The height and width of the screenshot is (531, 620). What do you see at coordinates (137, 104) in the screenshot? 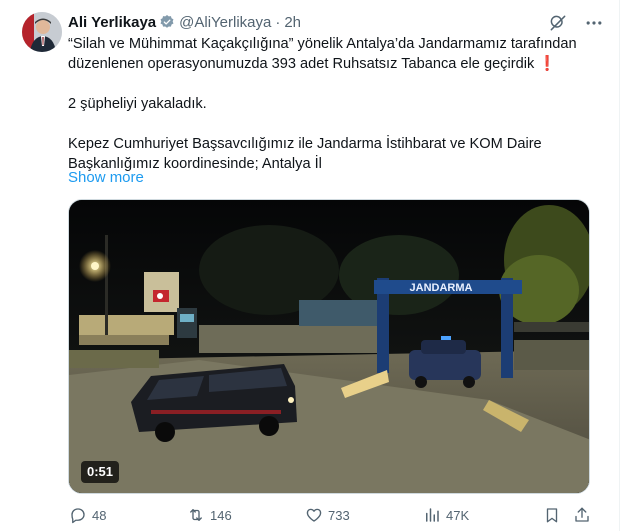
I see `tweet-paragraph-2: 2 şüpheliyi yakaladık.` at bounding box center [137, 104].